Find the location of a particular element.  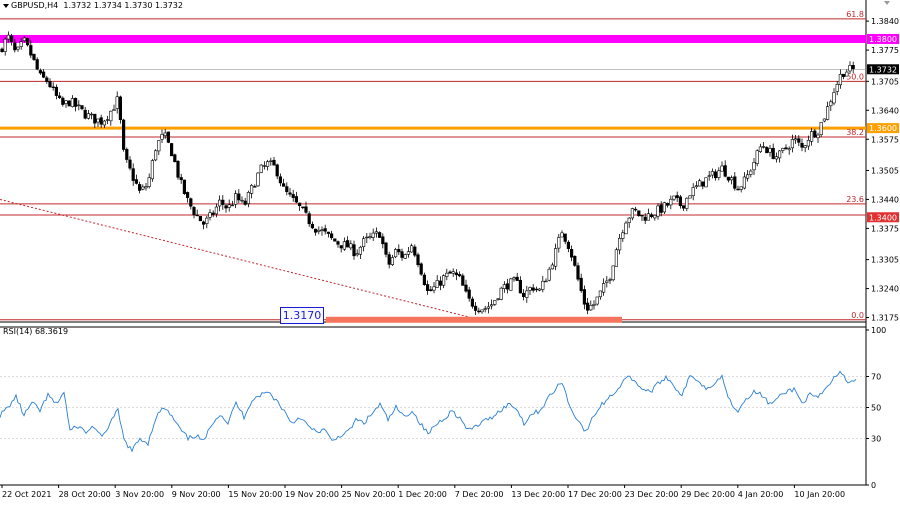

price-axis-label: 1.3705 is located at coordinates (885, 81).